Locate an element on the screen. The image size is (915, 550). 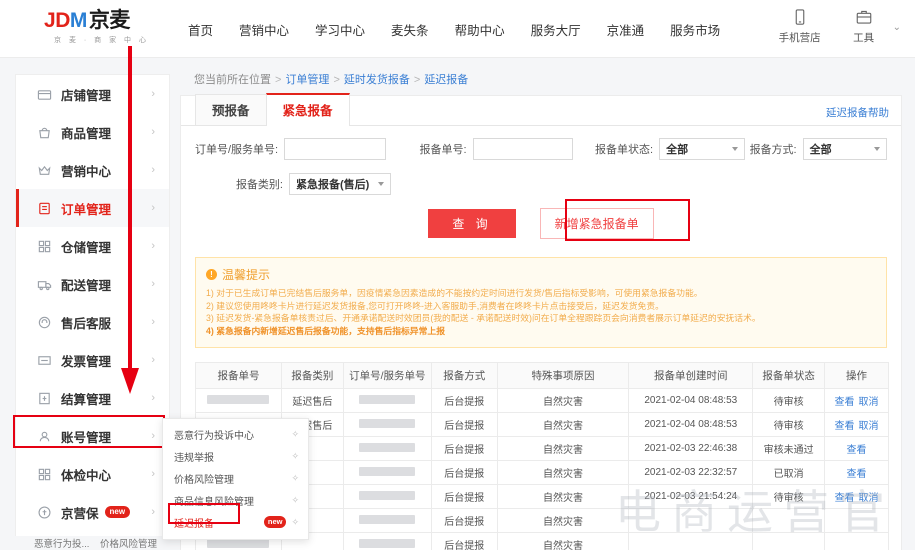
logo-subtitle: 京 麦 · 商 家 中 心 is located at coordinates (101, 40).